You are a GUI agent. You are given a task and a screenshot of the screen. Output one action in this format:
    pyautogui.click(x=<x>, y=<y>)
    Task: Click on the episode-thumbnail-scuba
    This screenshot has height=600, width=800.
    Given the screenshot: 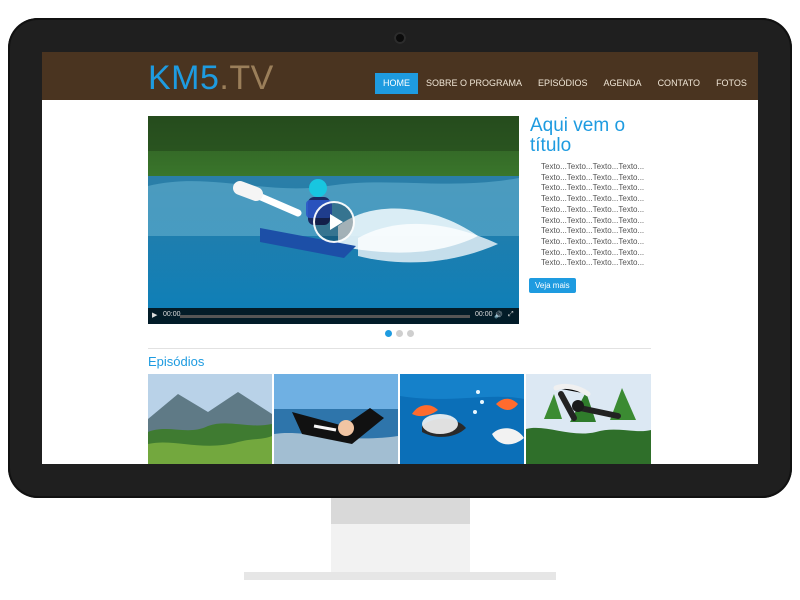 What is the action you would take?
    pyautogui.click(x=462, y=419)
    